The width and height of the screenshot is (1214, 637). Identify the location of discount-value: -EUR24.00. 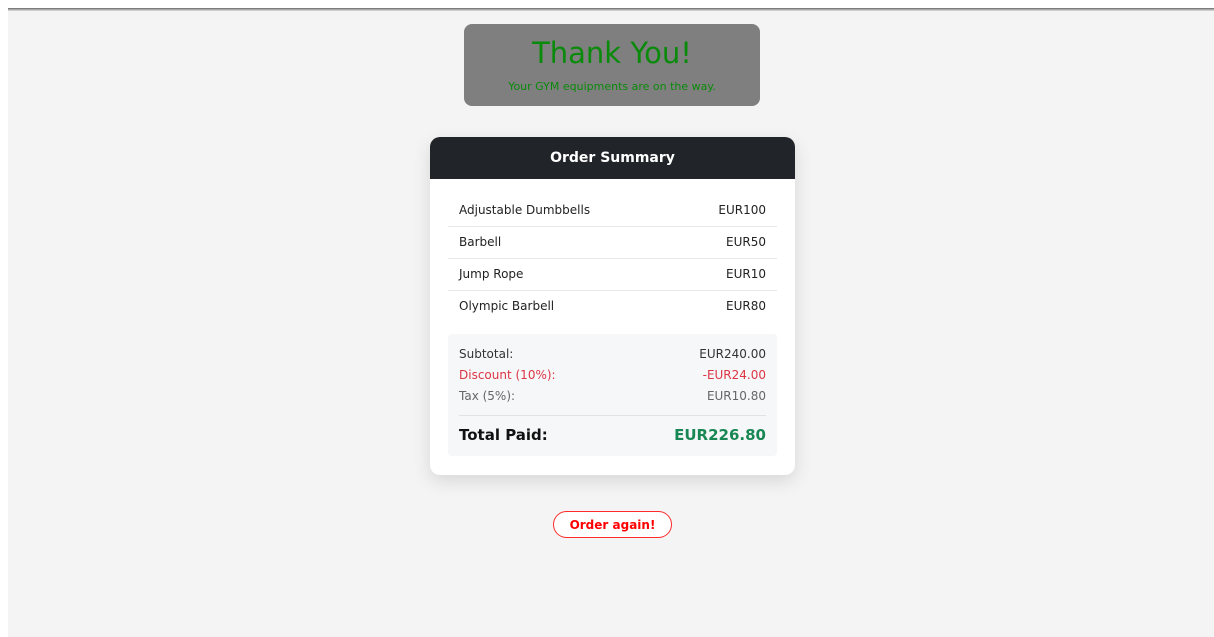
(734, 375).